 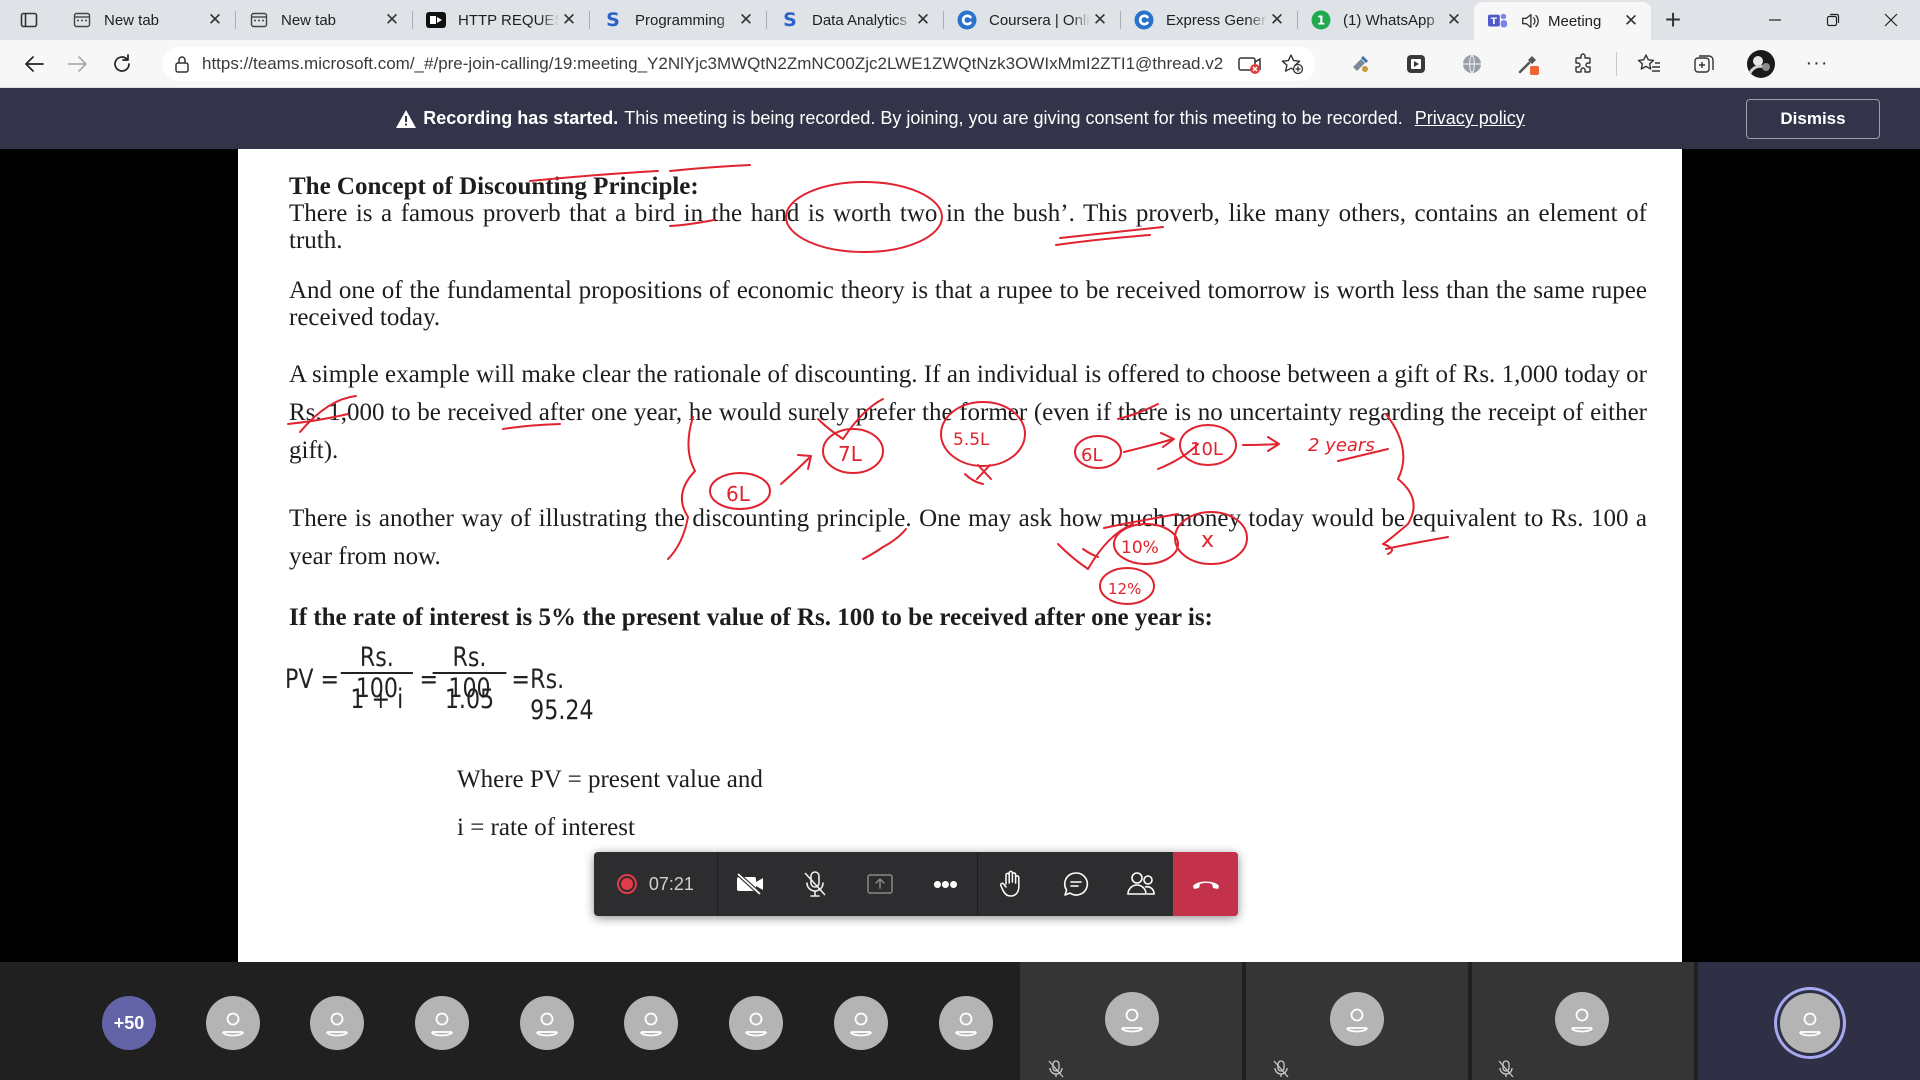 What do you see at coordinates (1039, 20) in the screenshot?
I see `tab-title: Coursera | Online` at bounding box center [1039, 20].